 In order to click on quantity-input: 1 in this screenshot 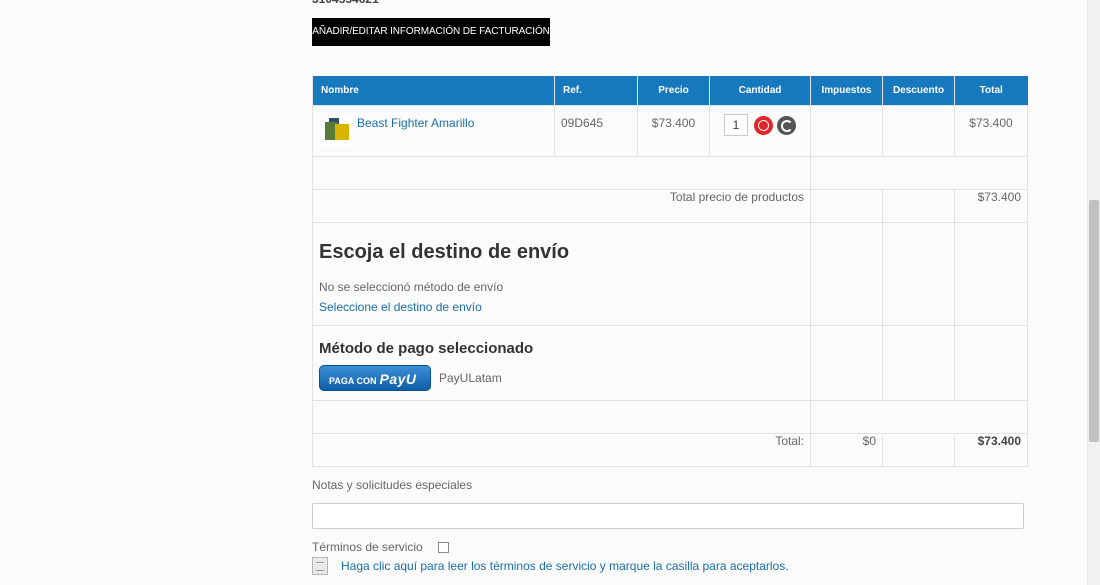, I will do `click(736, 125)`.